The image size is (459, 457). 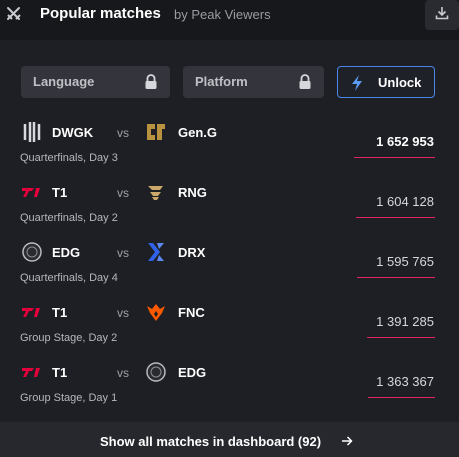 I want to click on download-button, so click(x=442, y=15).